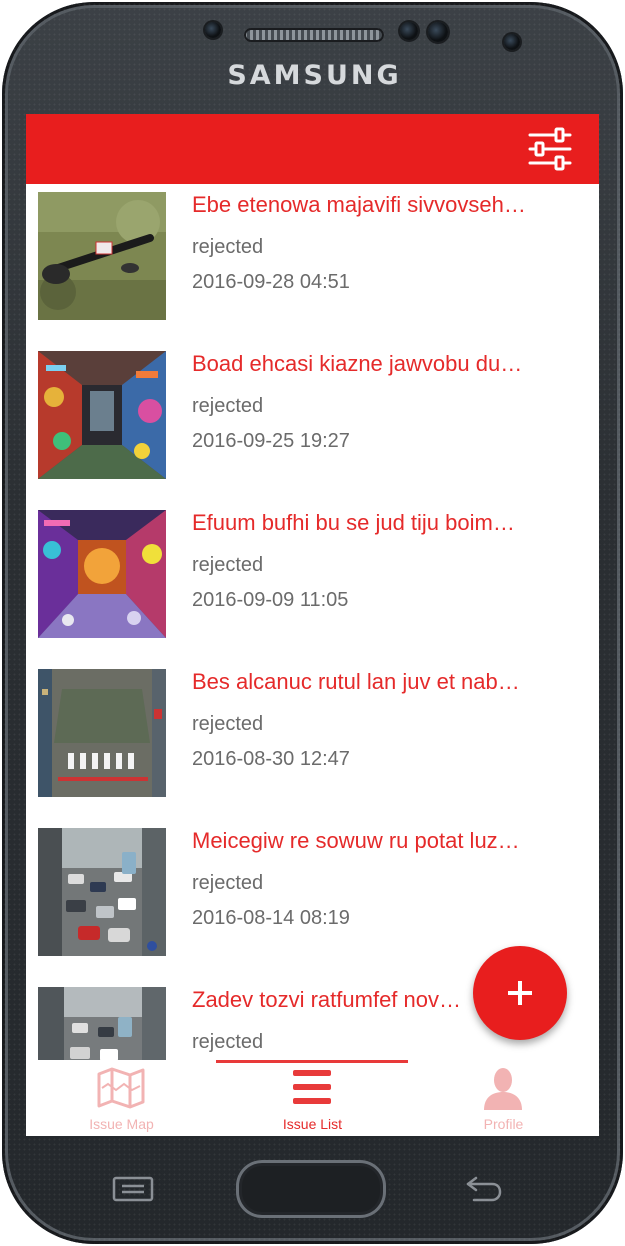 This screenshot has height=1246, width=625. I want to click on tab-issue-map: Issue Map, so click(121, 1098).